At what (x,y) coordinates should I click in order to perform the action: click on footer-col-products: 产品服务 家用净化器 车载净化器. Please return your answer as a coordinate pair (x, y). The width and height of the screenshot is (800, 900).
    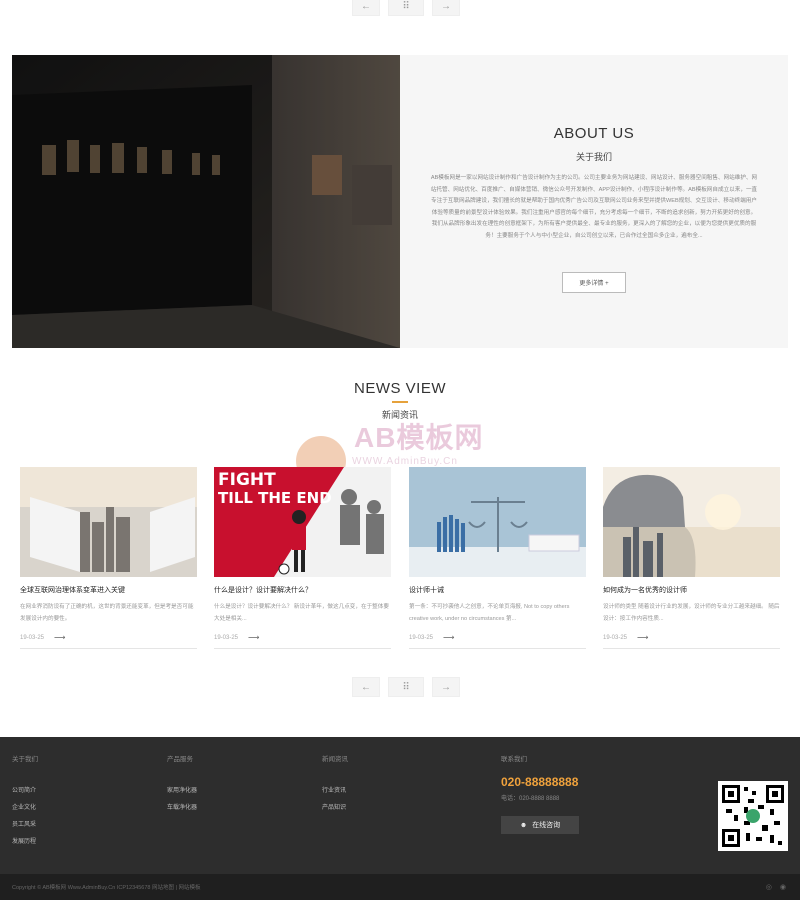
    Looking at the image, I should click on (182, 786).